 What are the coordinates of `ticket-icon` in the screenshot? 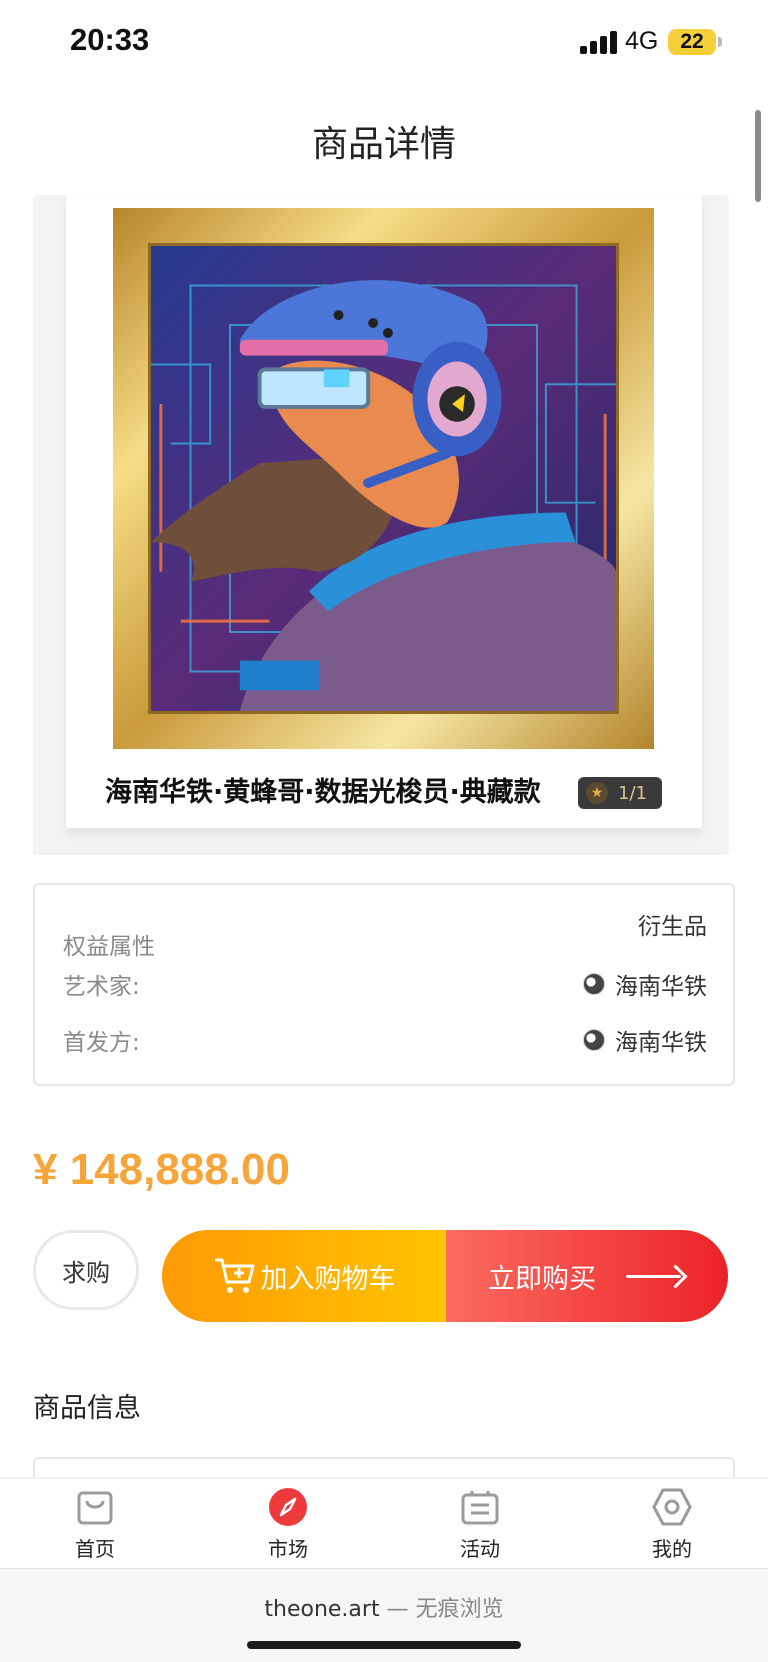 It's located at (480, 1508).